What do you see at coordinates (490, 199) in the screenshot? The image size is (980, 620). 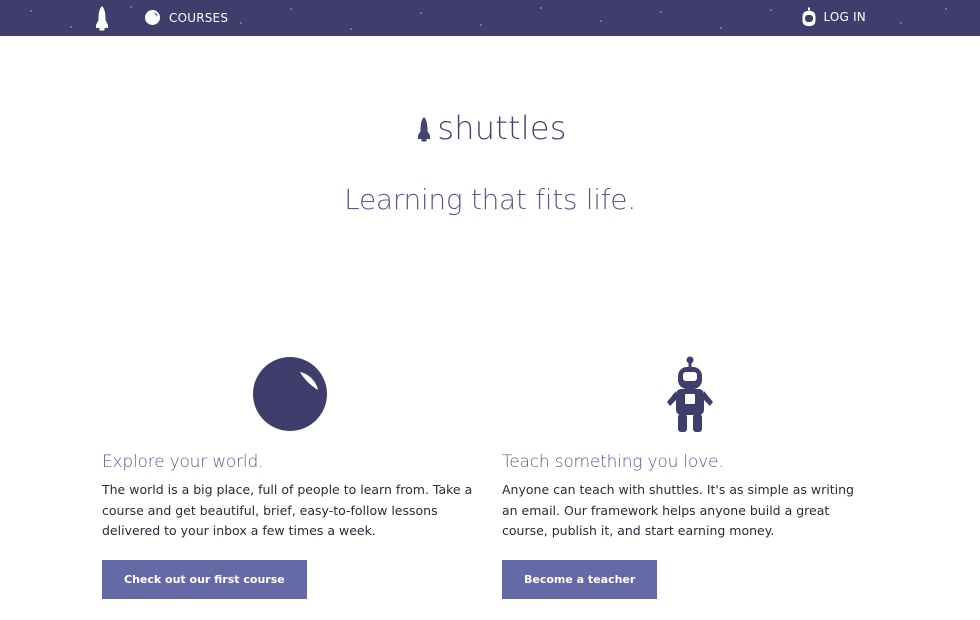 I see `hero-tagline: Learning that fits life.` at bounding box center [490, 199].